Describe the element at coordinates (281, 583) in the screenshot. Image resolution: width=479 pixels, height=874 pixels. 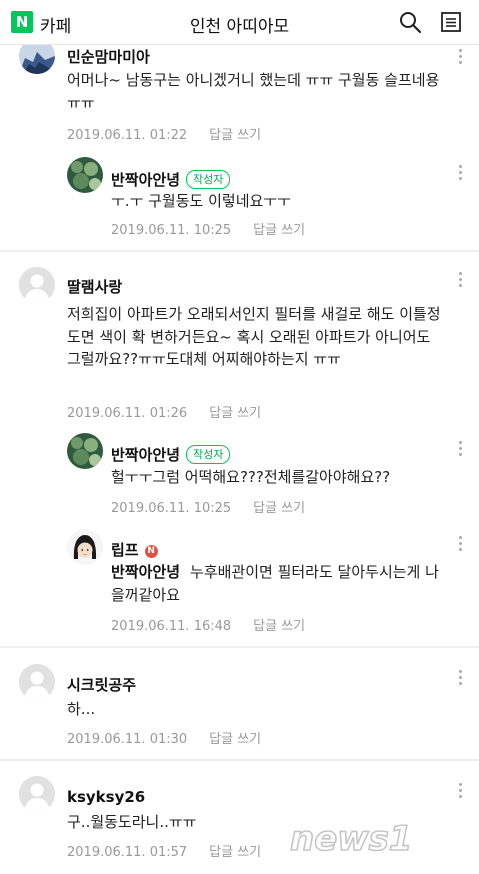
I see `comment-text: 반짝아안녕 누후배관이면 필터라도 달아두시는게 나을꺼같아요` at that location.